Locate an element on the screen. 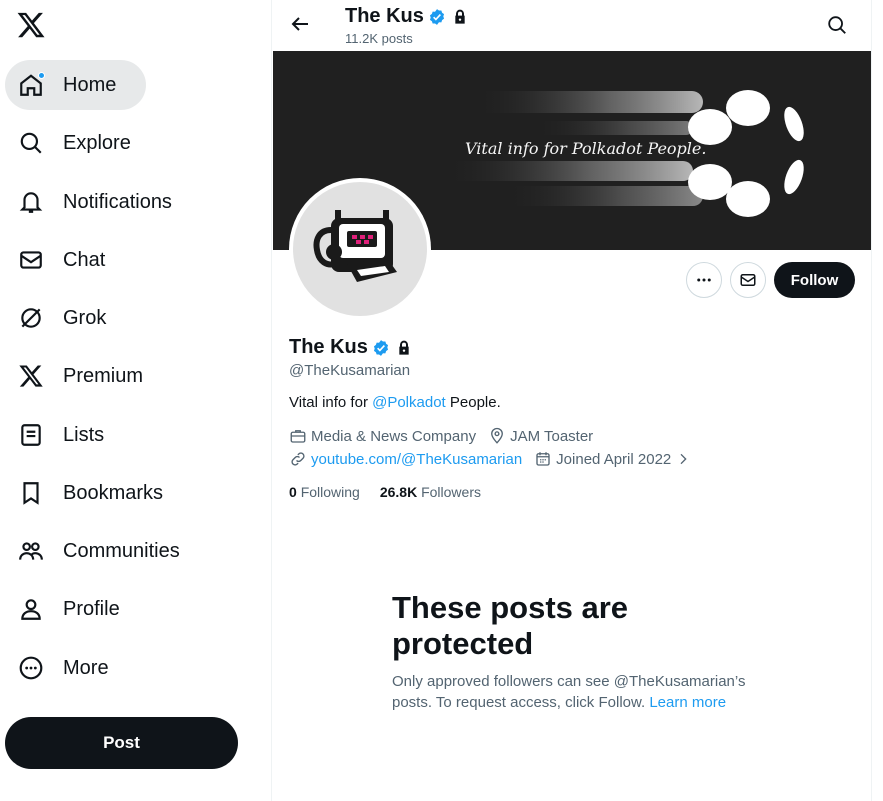 Image resolution: width=883 pixels, height=801 pixels. sidebar-item-label: Lists is located at coordinates (84, 434).